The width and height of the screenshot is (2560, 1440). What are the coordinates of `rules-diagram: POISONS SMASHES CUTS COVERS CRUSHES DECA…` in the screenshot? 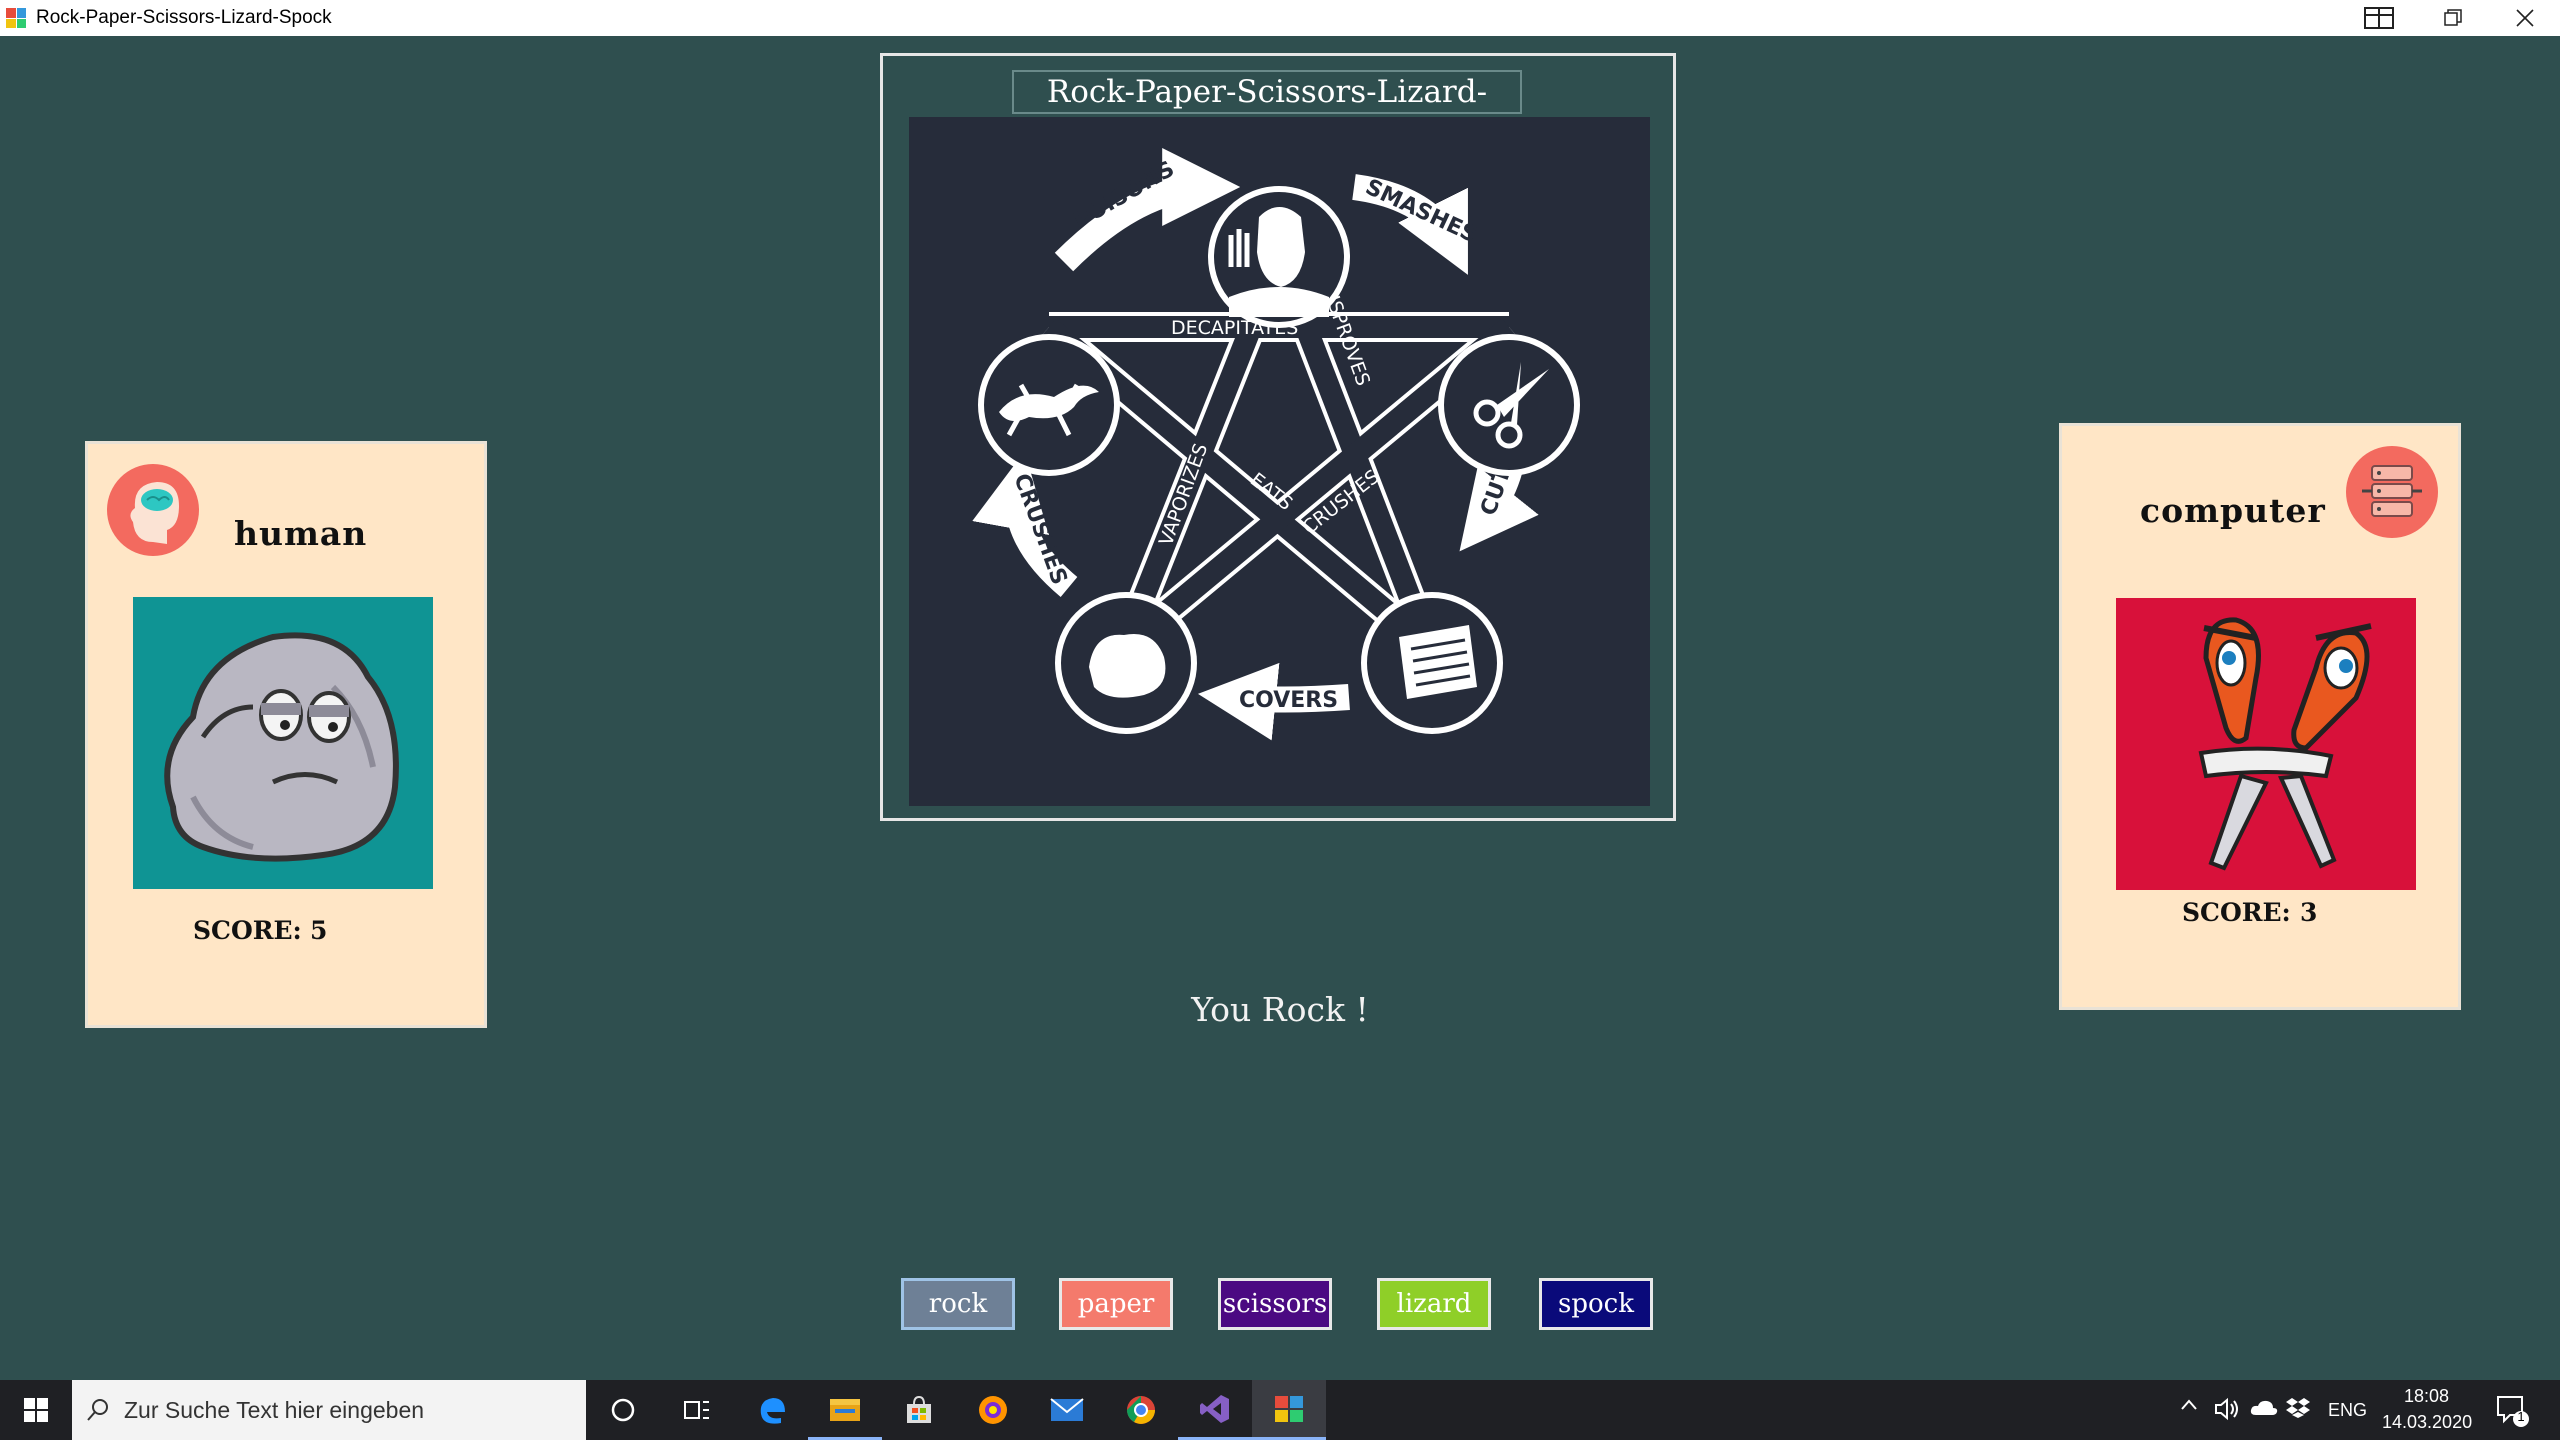 It's located at (1279, 461).